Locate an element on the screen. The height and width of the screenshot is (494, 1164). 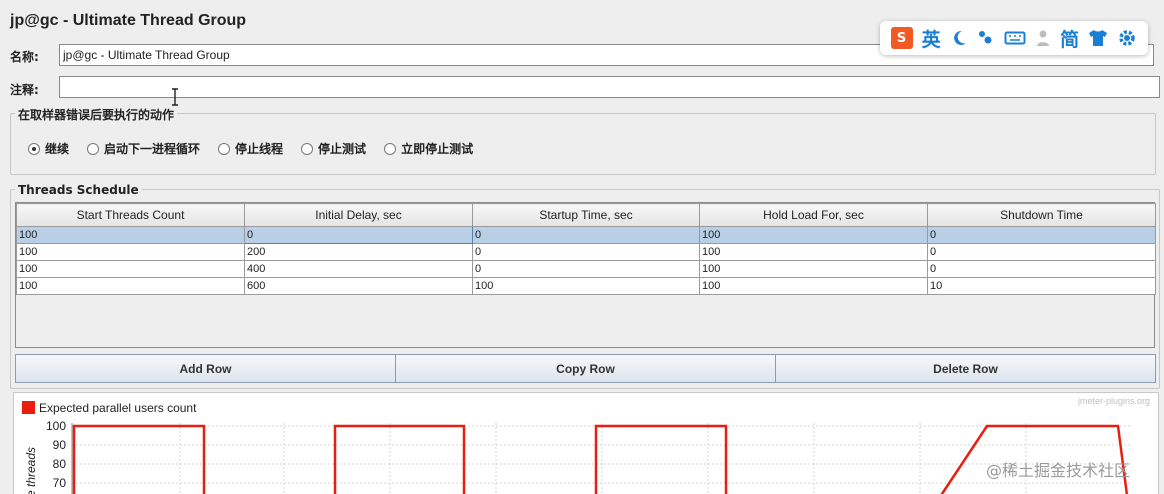
moon-icon is located at coordinates (959, 38).